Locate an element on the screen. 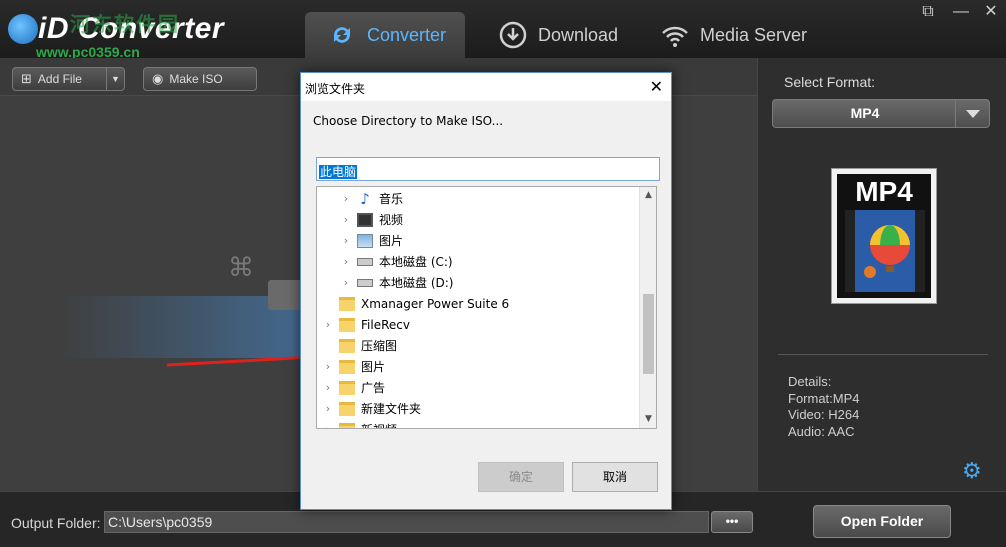 This screenshot has width=1006, height=547. minimize-icon: — is located at coordinates (961, 12).